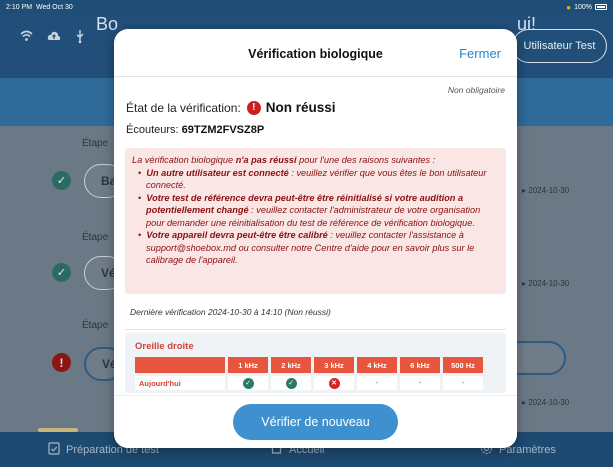 This screenshot has height=467, width=613. I want to click on status-value: Non réussi, so click(300, 107).